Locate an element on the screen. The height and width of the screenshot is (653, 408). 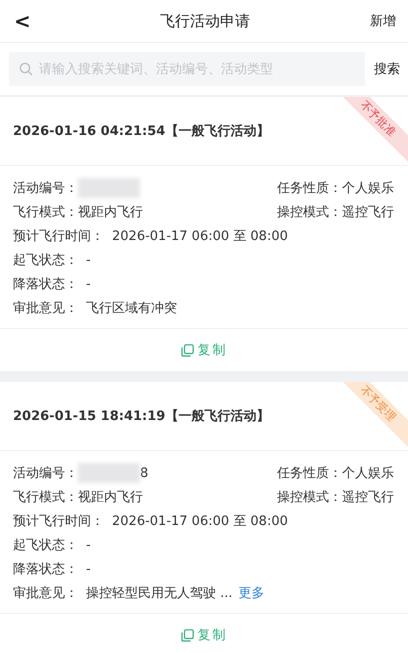
search-button: 搜索 is located at coordinates (387, 69).